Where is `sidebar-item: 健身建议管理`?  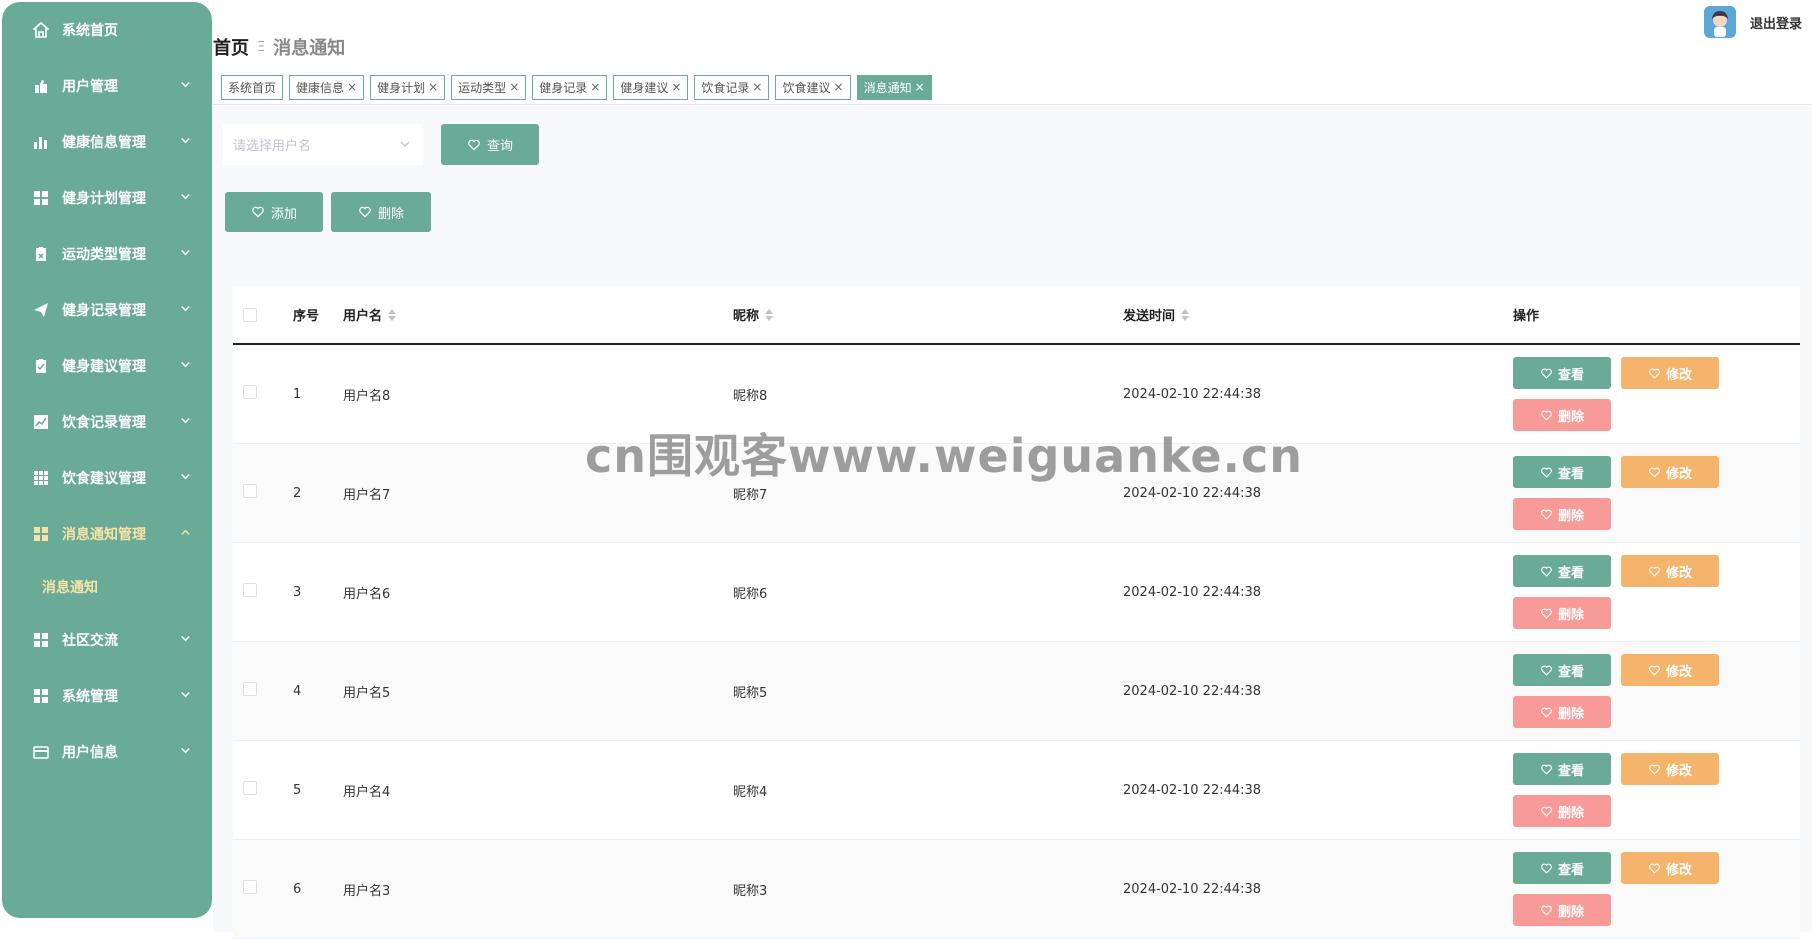 sidebar-item: 健身建议管理 is located at coordinates (107, 366).